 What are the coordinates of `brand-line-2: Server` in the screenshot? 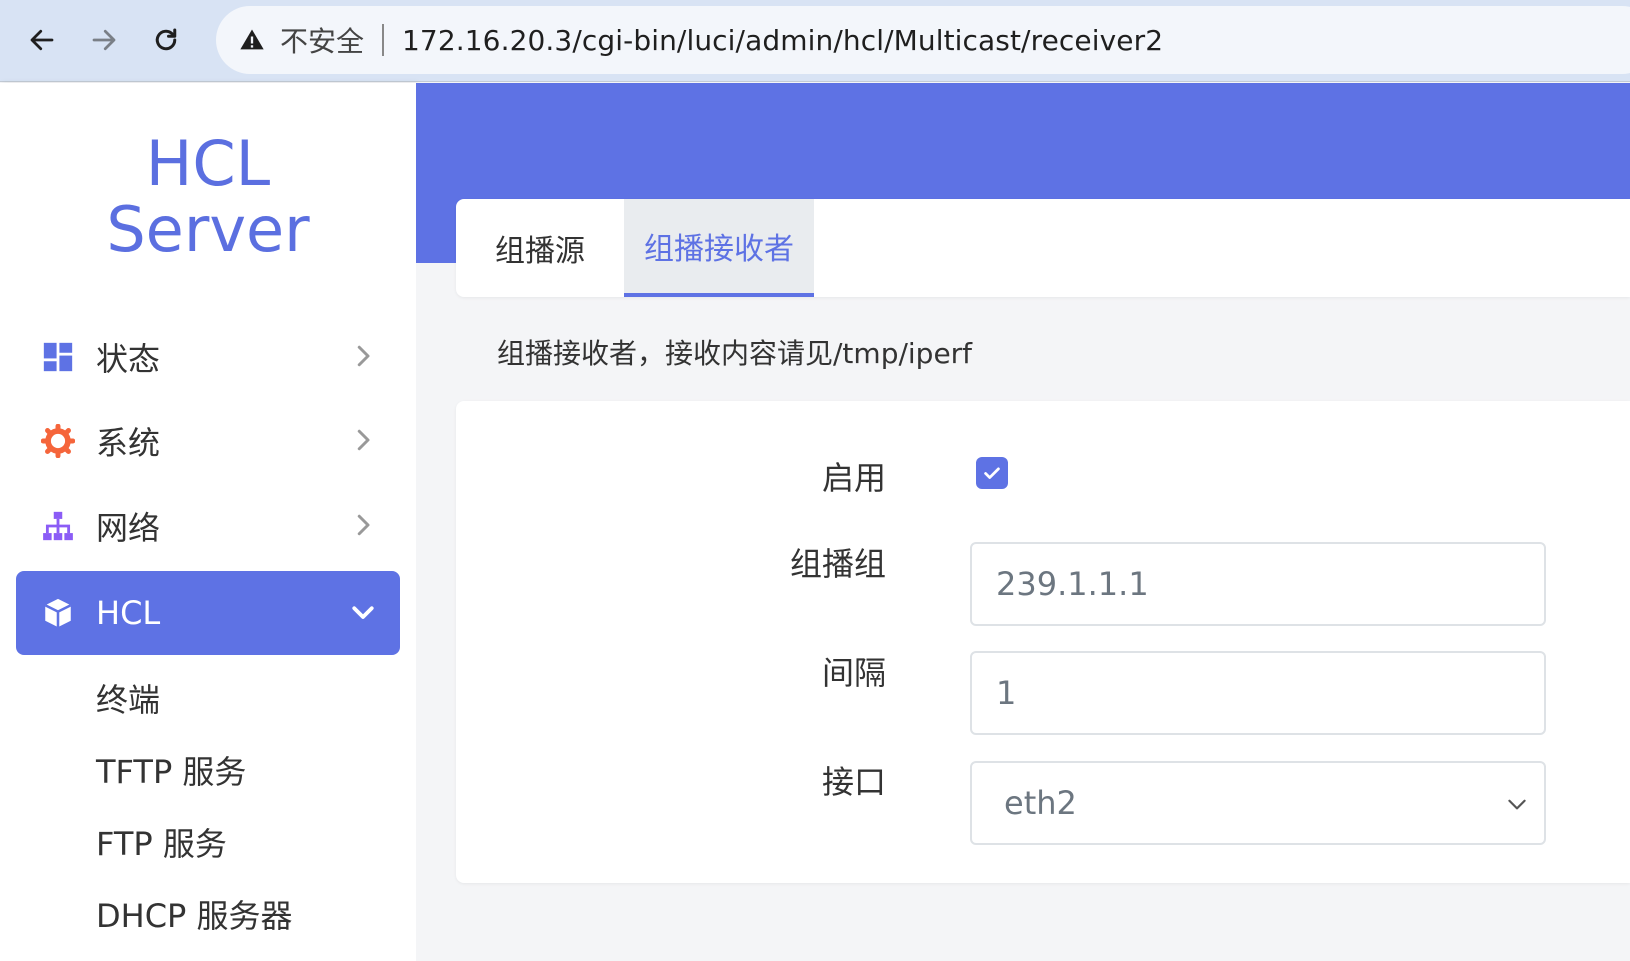 It's located at (208, 229).